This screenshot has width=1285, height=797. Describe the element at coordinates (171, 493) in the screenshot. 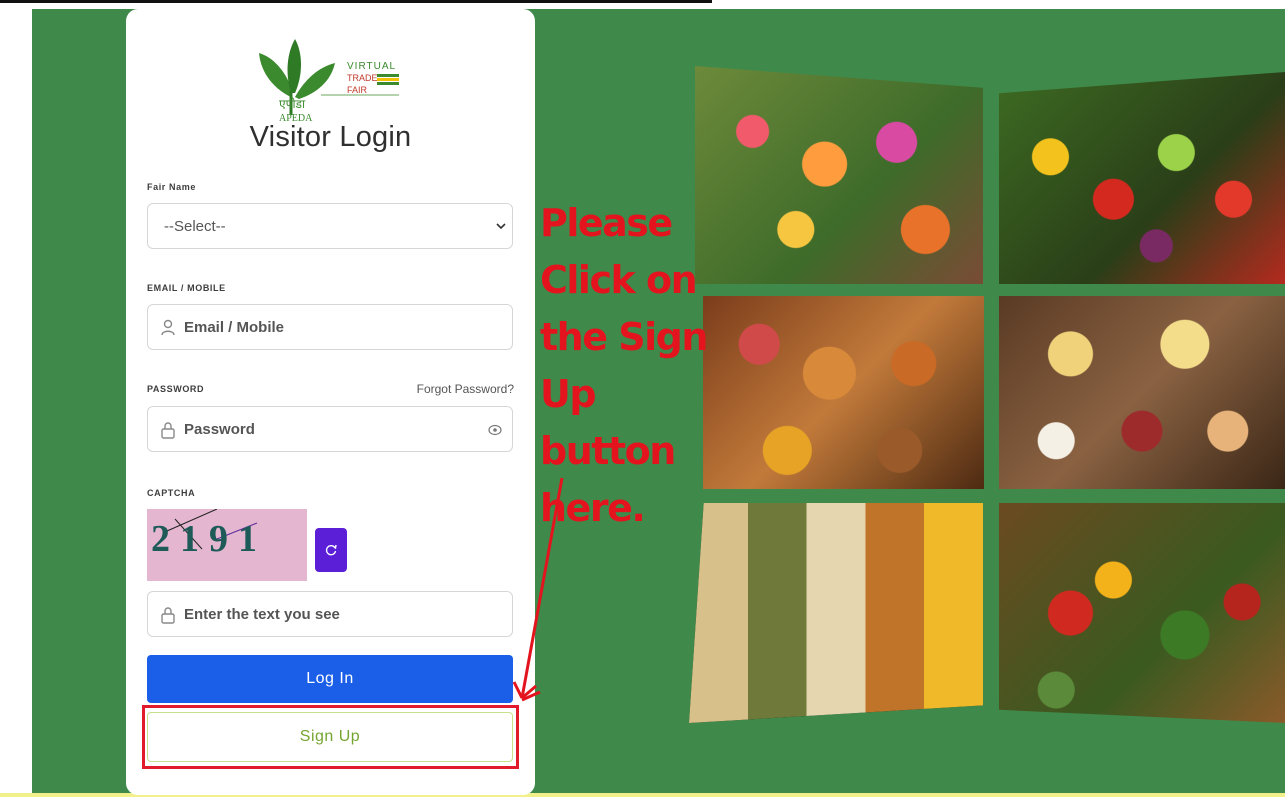

I see `captcha-label: CAPTCHA` at that location.